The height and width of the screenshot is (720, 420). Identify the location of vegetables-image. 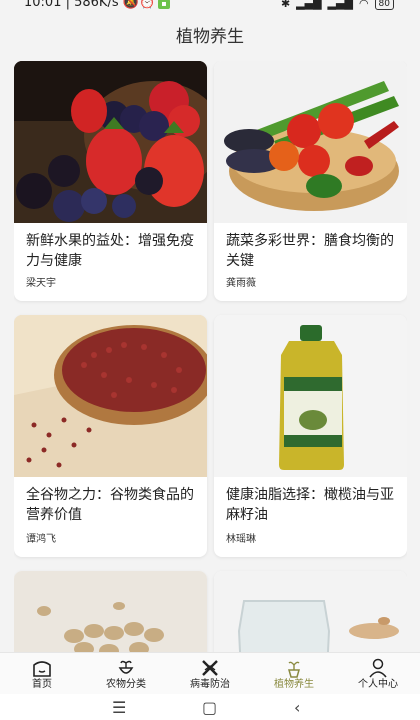
(310, 142).